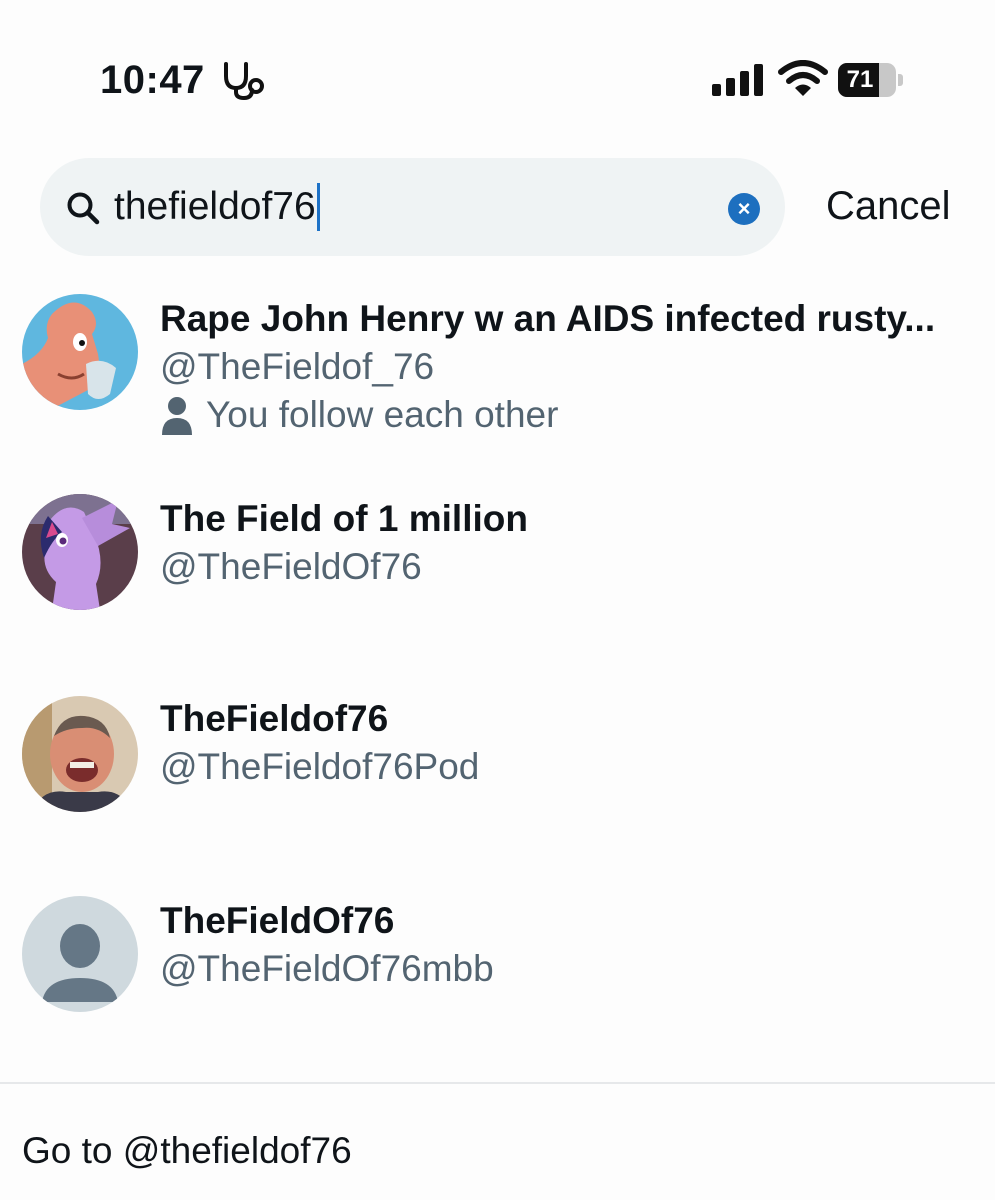 The height and width of the screenshot is (1200, 995). What do you see at coordinates (497, 65) in the screenshot?
I see `status-bar: 10:47 71` at bounding box center [497, 65].